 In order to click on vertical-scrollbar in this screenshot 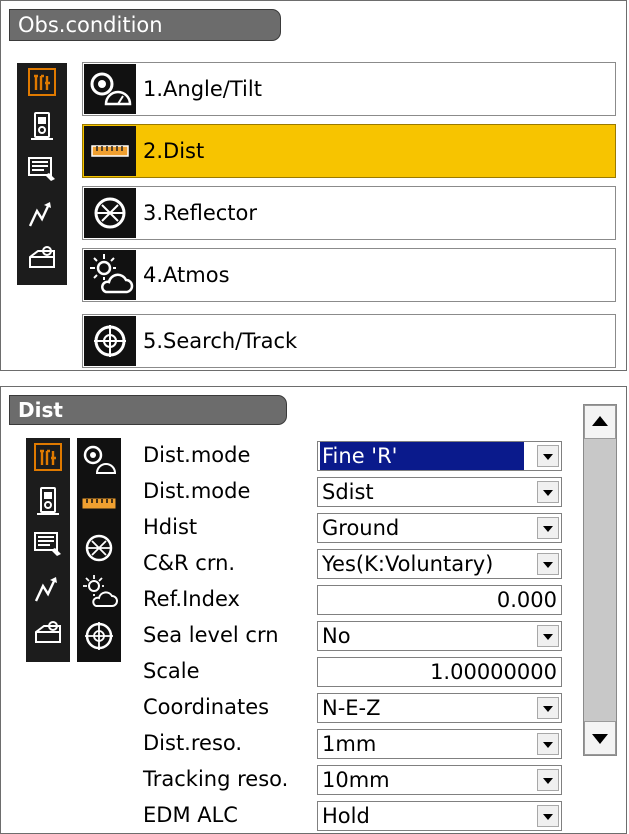, I will do `click(600, 580)`.